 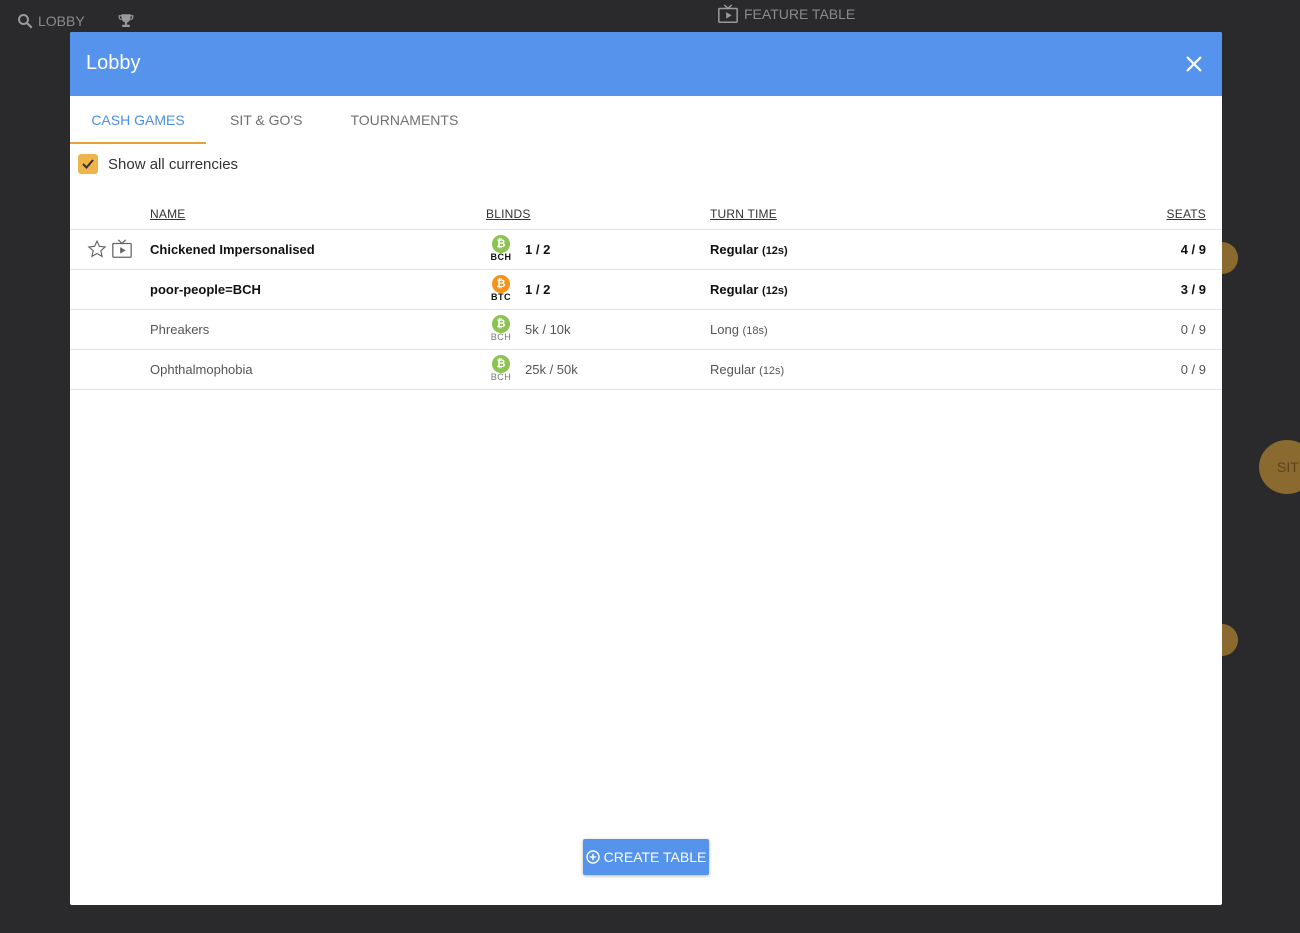 I want to click on table-name: poor-people=BCH, so click(x=205, y=289).